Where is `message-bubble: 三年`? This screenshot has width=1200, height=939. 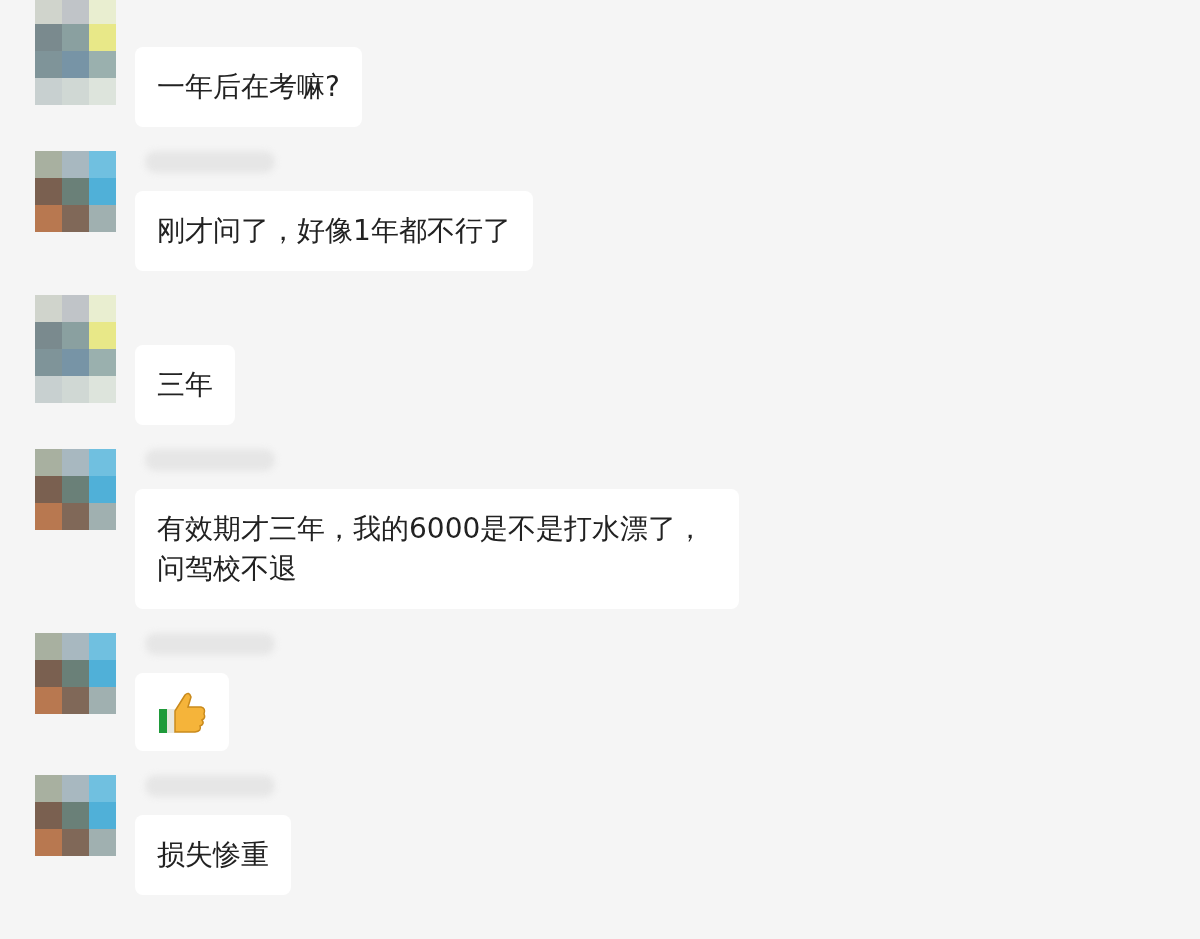 message-bubble: 三年 is located at coordinates (185, 385).